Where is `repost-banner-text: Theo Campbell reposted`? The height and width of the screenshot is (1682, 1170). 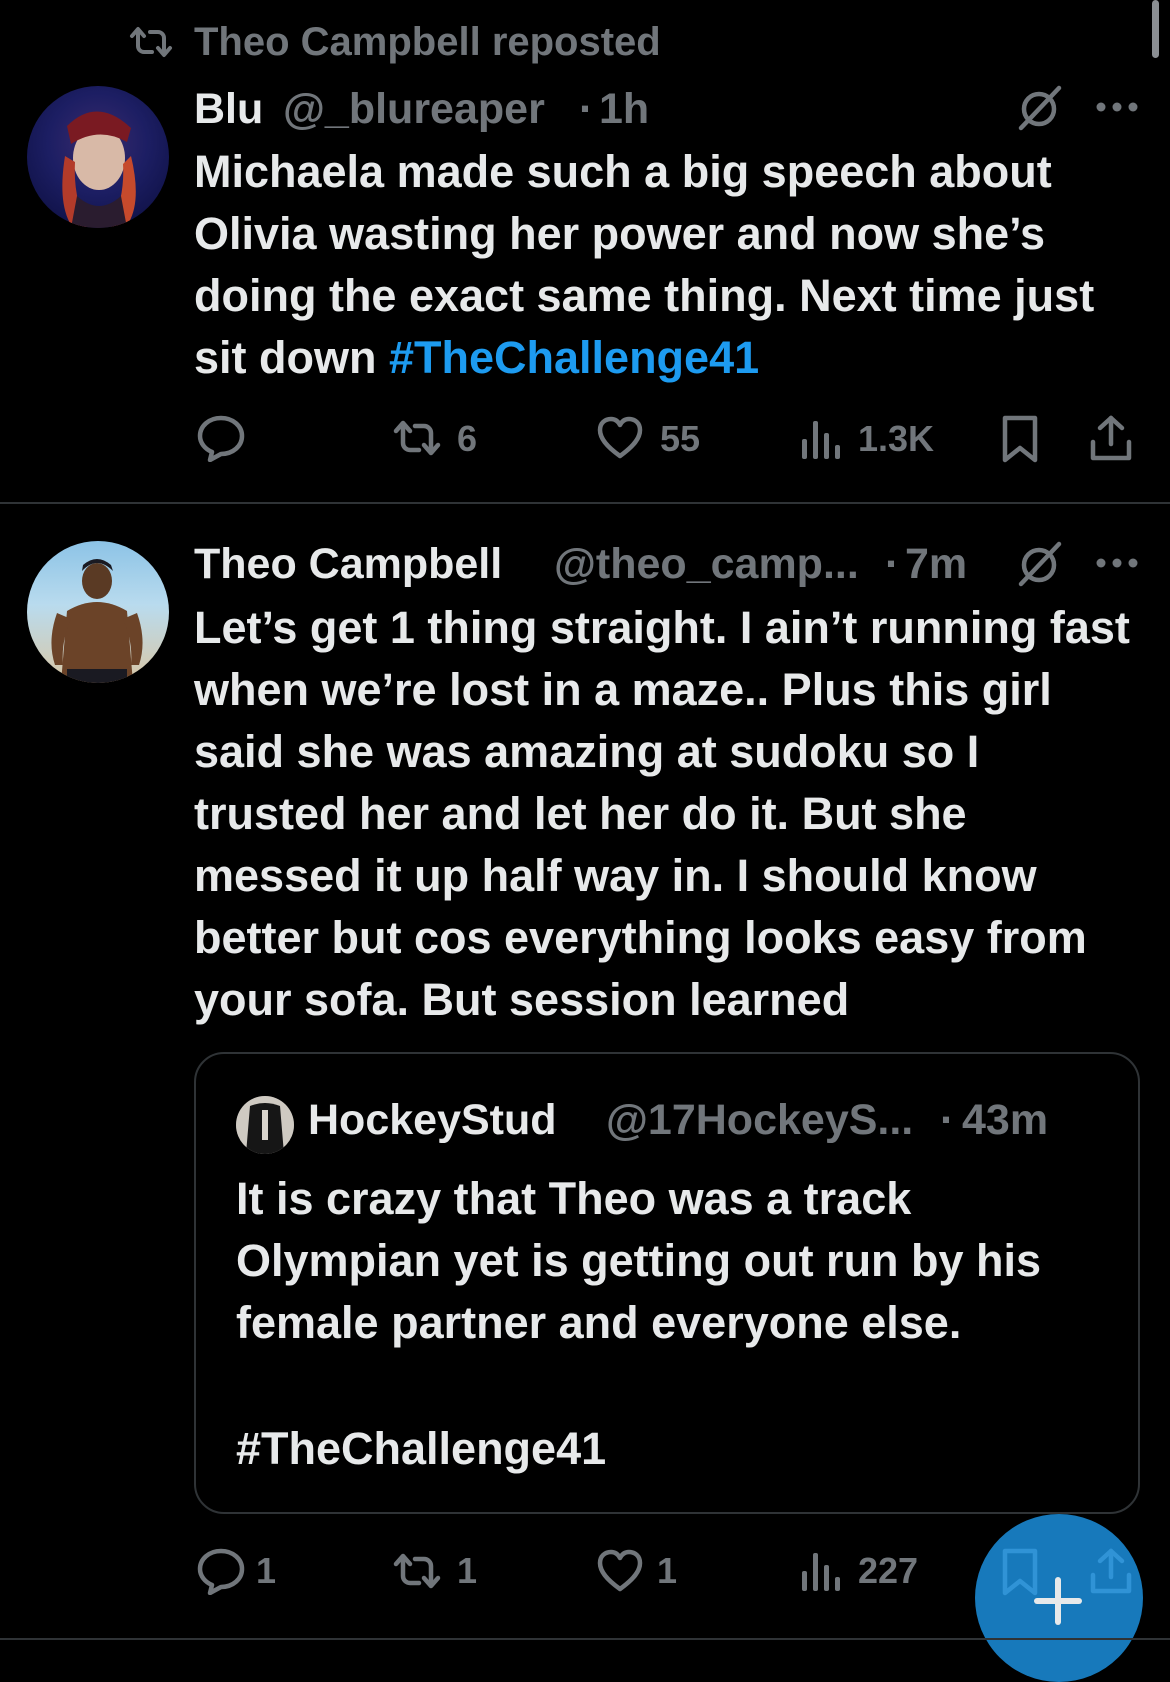 repost-banner-text: Theo Campbell reposted is located at coordinates (427, 42).